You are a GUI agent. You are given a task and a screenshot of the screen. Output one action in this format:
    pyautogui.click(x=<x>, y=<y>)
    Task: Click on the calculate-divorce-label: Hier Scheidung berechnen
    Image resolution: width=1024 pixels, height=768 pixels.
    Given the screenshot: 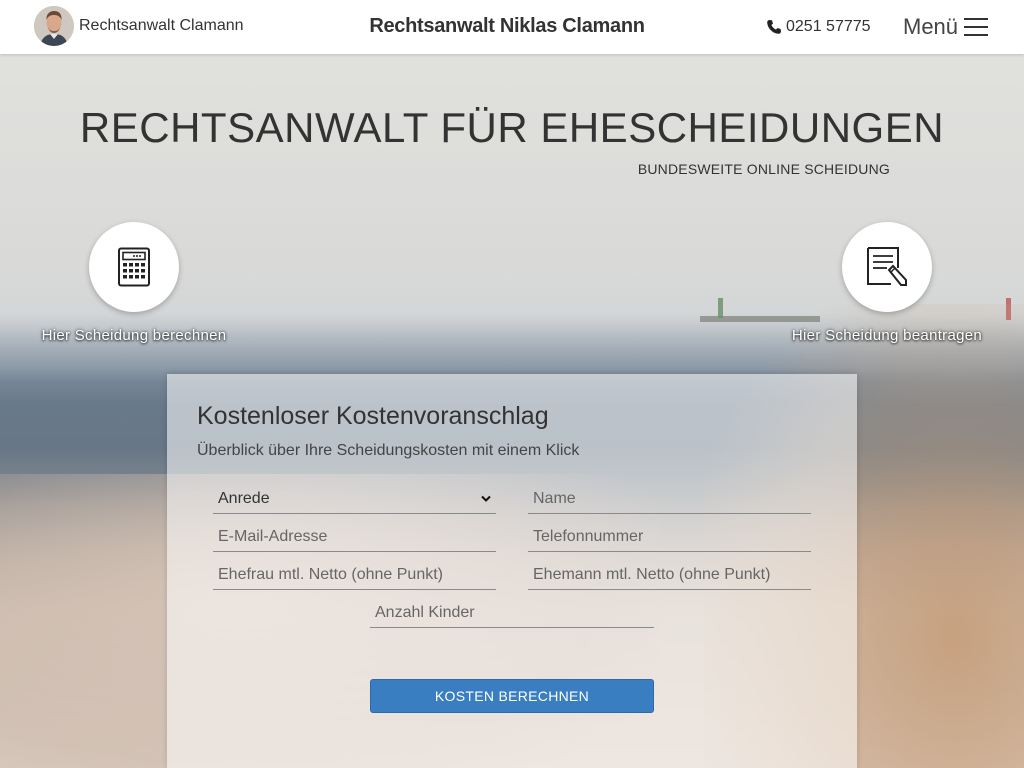 What is the action you would take?
    pyautogui.click(x=134, y=335)
    